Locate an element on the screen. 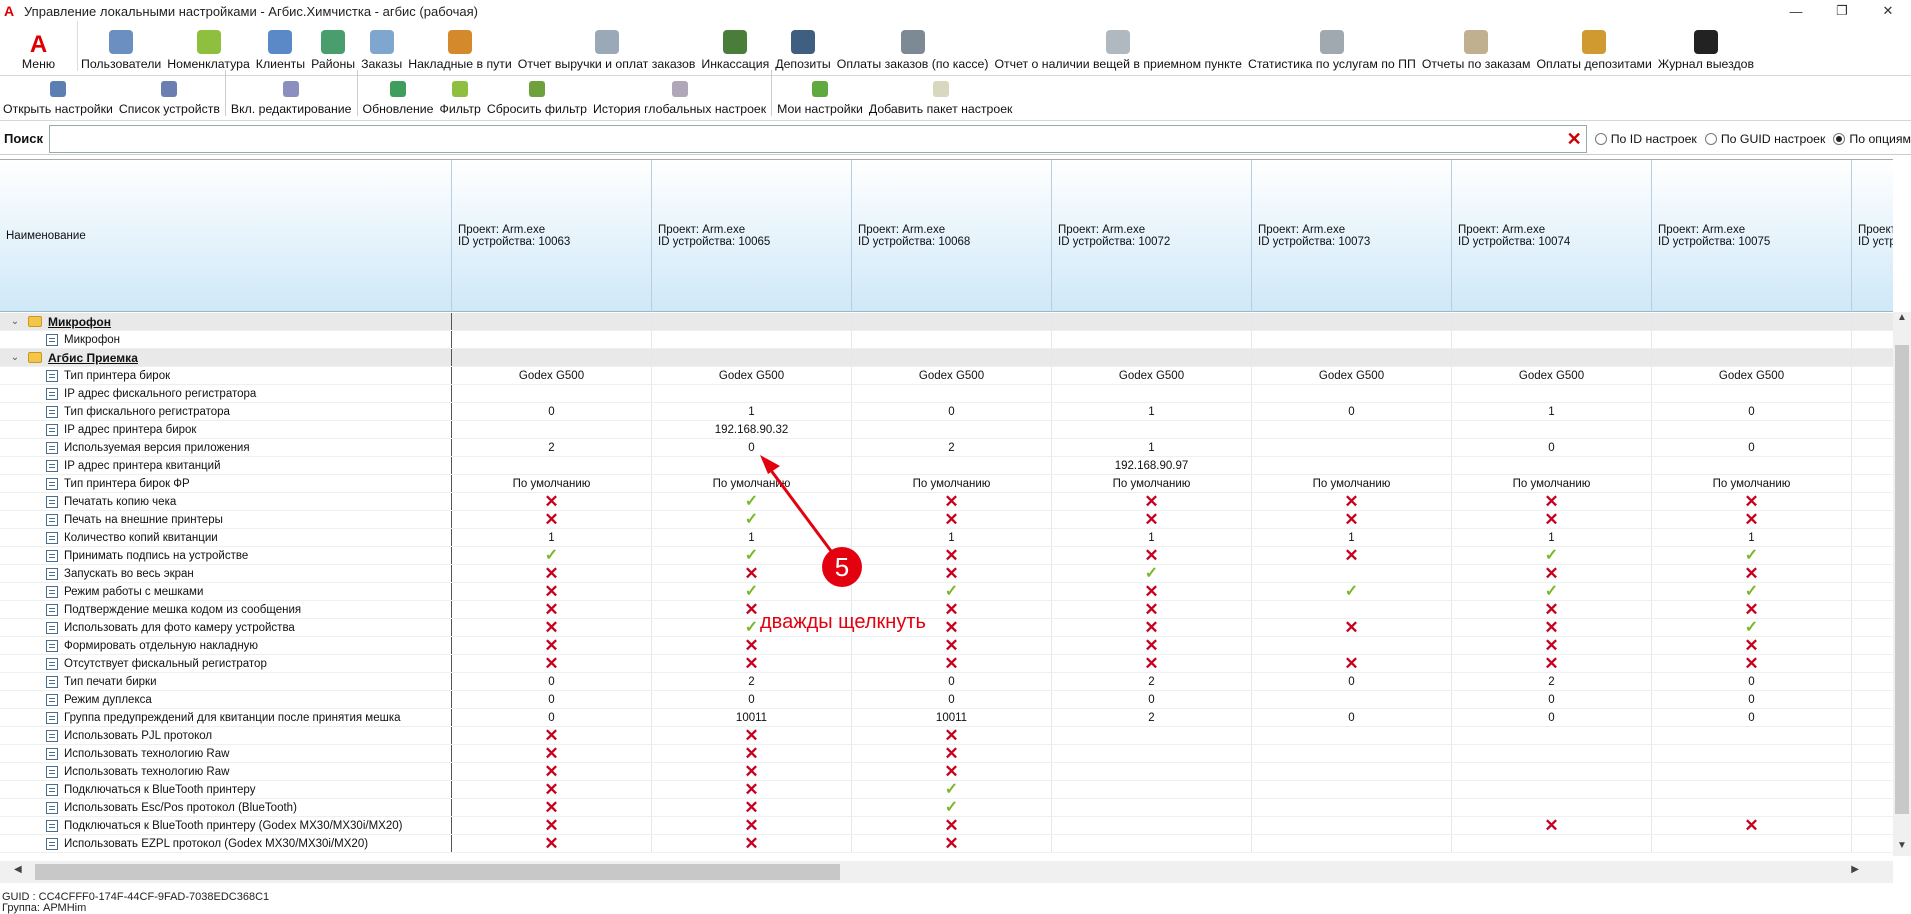  table-row: Тип фискального регистратора 0 1 0 1 0 1 0 is located at coordinates (946, 412).